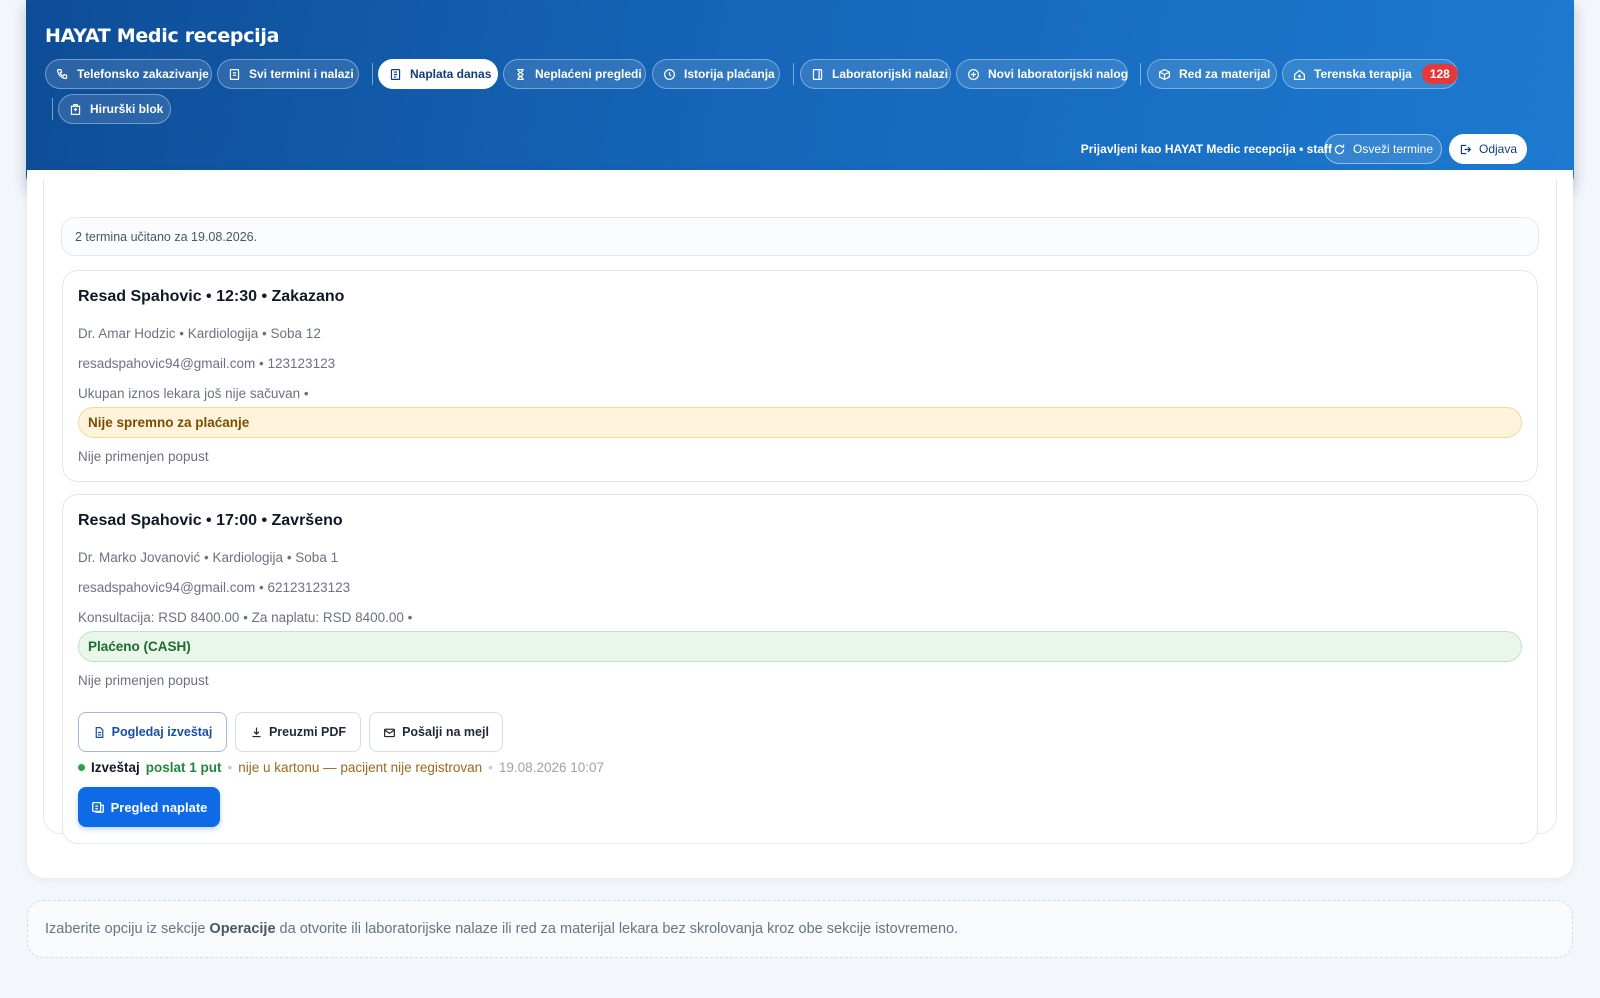  Describe the element at coordinates (520, 74) in the screenshot. I see `hourglass-icon` at that location.